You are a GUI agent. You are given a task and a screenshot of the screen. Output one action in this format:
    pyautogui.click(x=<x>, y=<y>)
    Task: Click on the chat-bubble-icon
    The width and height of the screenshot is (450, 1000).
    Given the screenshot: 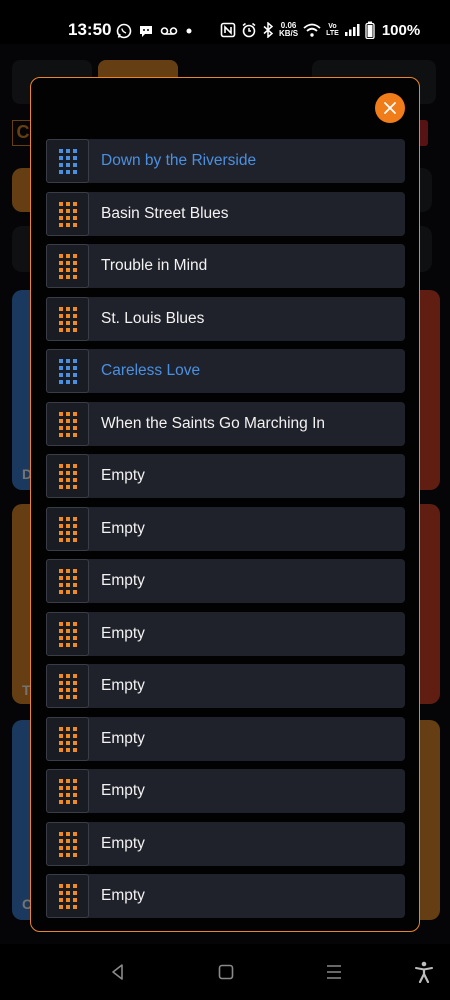 What is the action you would take?
    pyautogui.click(x=146, y=31)
    